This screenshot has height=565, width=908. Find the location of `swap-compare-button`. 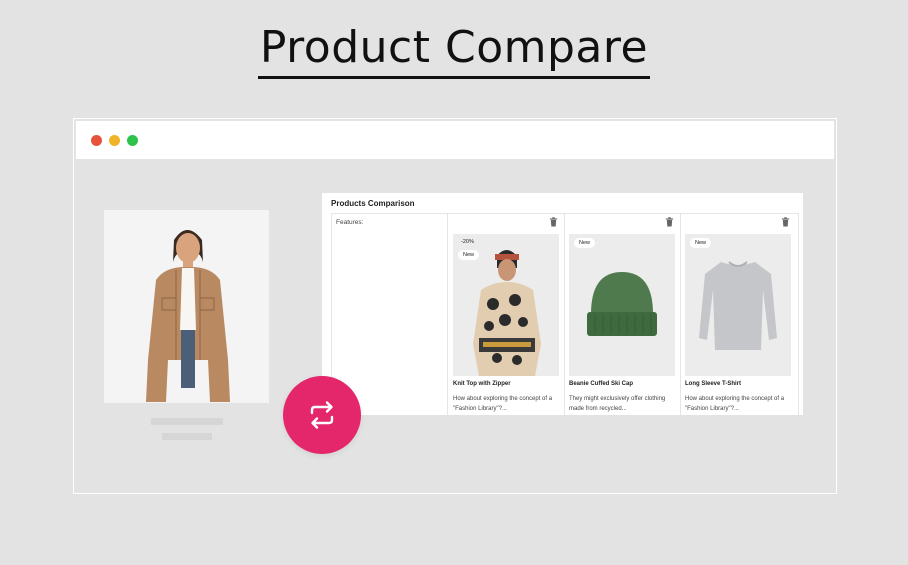

swap-compare-button is located at coordinates (322, 415).